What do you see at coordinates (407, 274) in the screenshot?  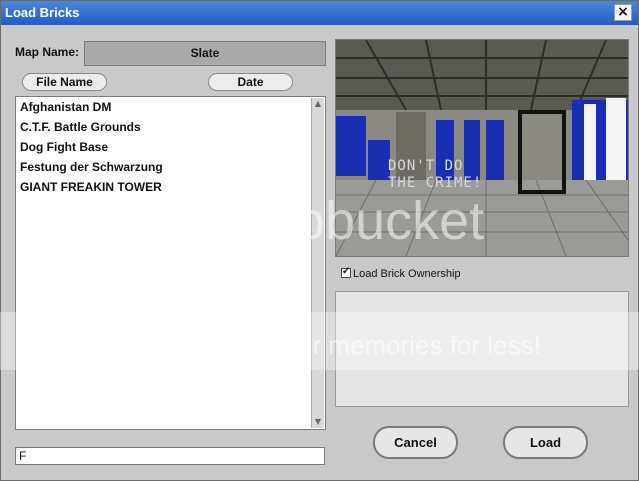 I see `load-brick-ownership-label: Load Brick Ownership` at bounding box center [407, 274].